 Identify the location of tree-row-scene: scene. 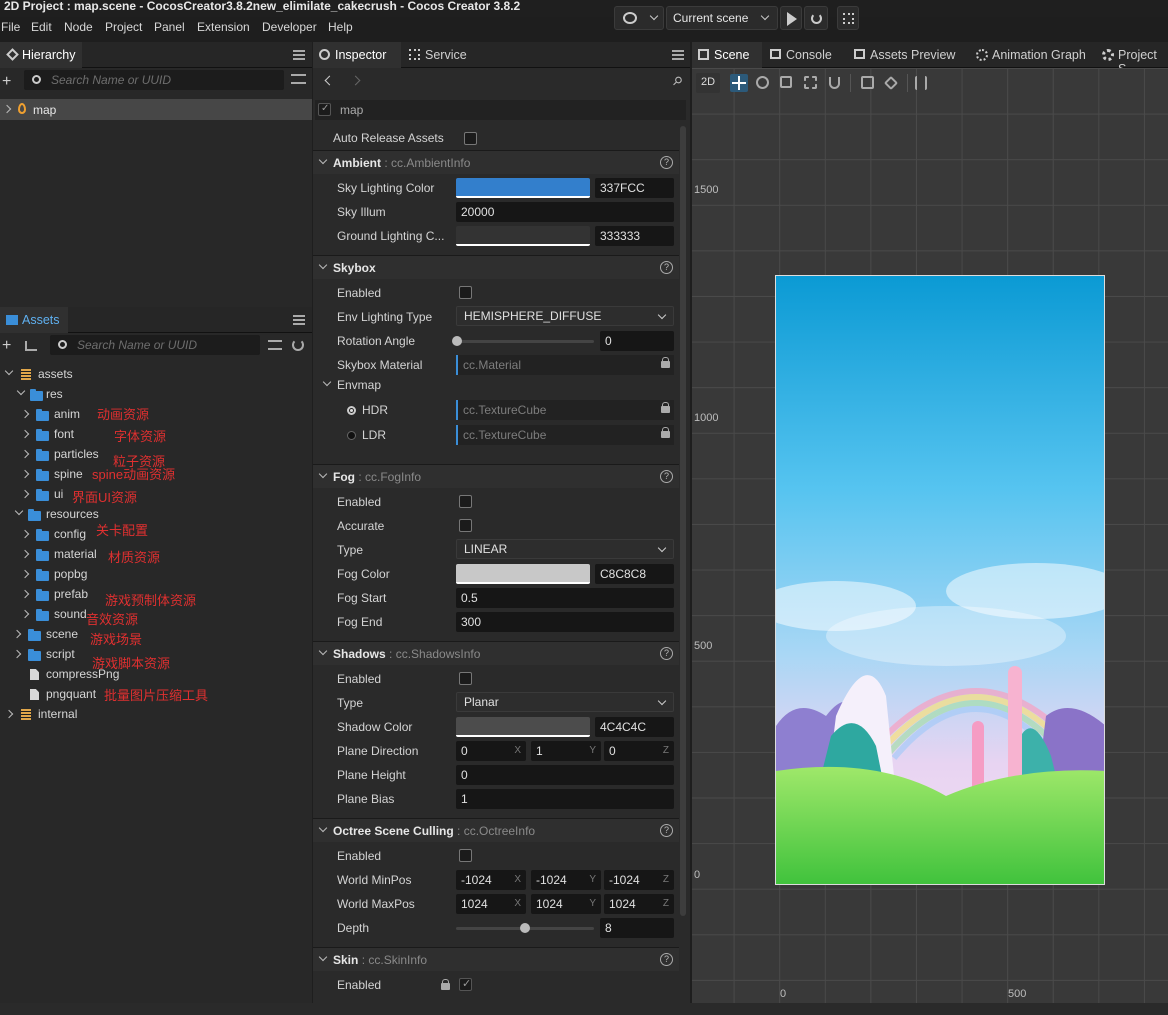
(156, 634).